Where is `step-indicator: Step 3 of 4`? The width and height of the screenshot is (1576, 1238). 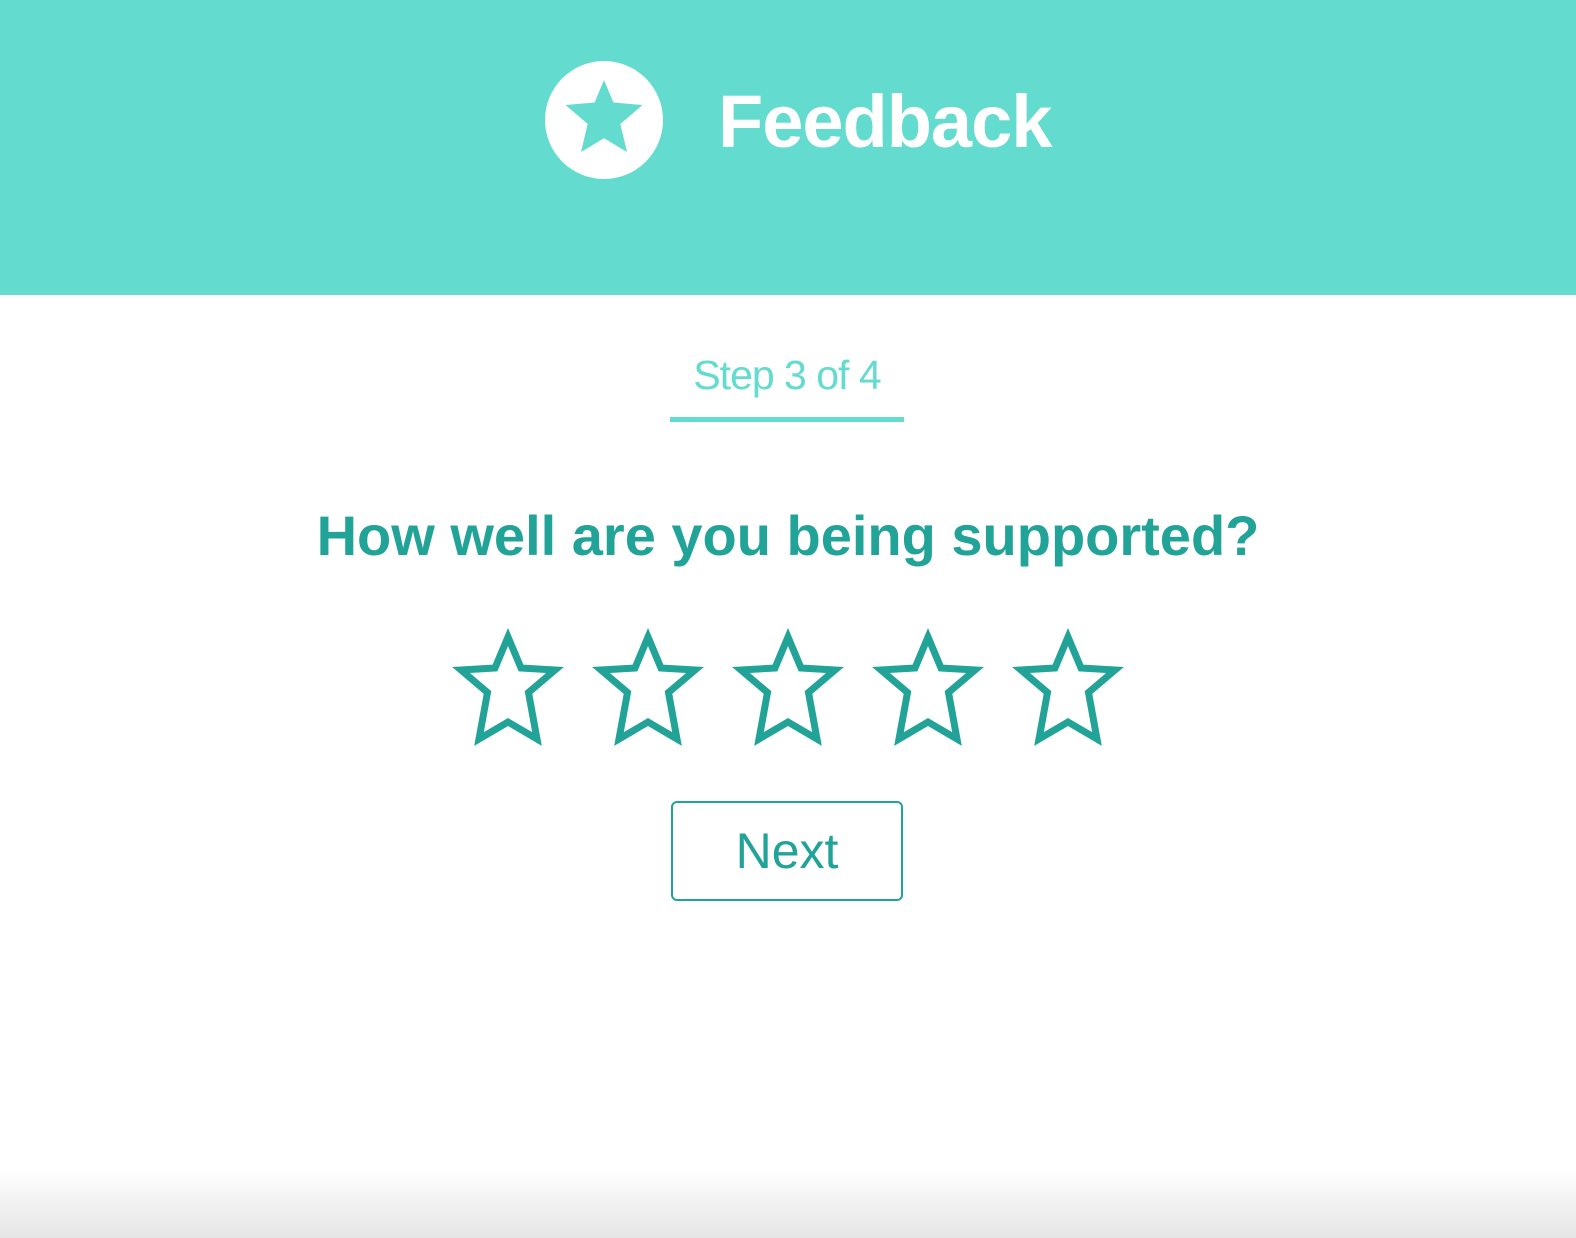
step-indicator: Step 3 of 4 is located at coordinates (787, 385).